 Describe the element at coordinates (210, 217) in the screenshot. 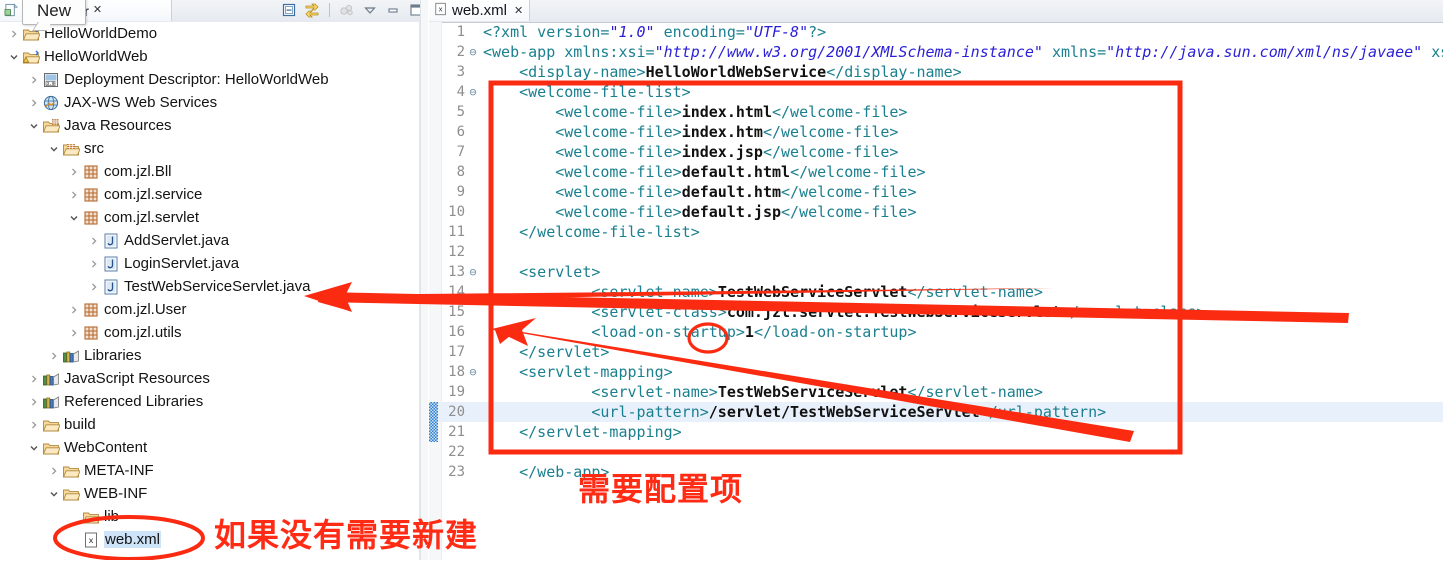

I see `tree-item-com-jzl-servlet: com.jzl.servlet` at that location.